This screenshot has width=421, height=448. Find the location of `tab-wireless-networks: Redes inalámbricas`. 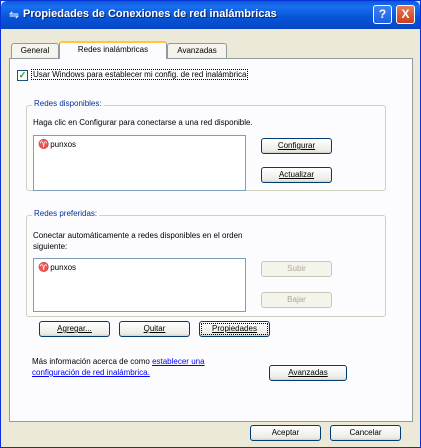

tab-wireless-networks: Redes inalámbricas is located at coordinates (113, 50).